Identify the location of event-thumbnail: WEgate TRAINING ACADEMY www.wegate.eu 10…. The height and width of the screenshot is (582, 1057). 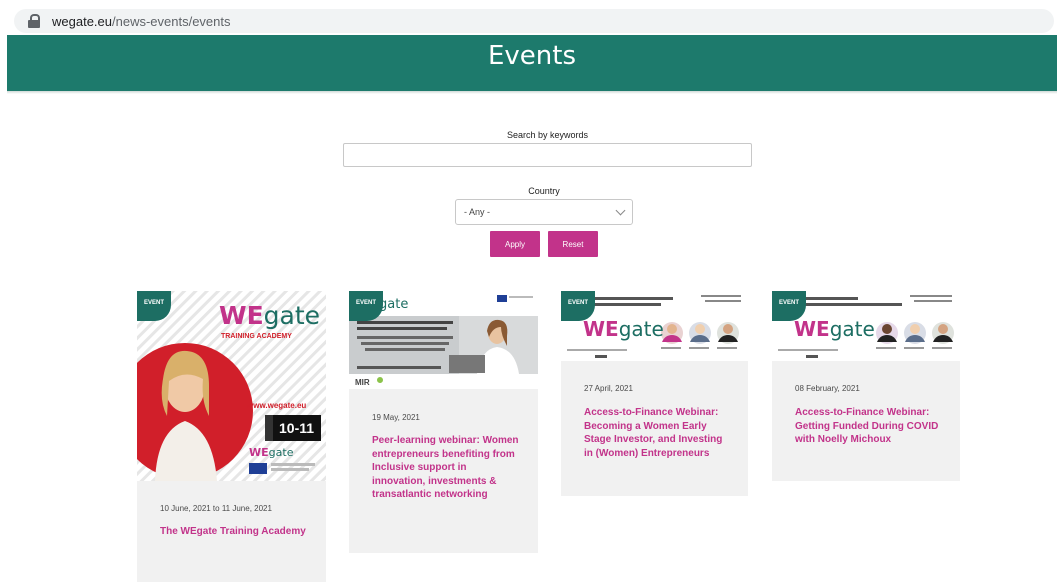
(231, 386).